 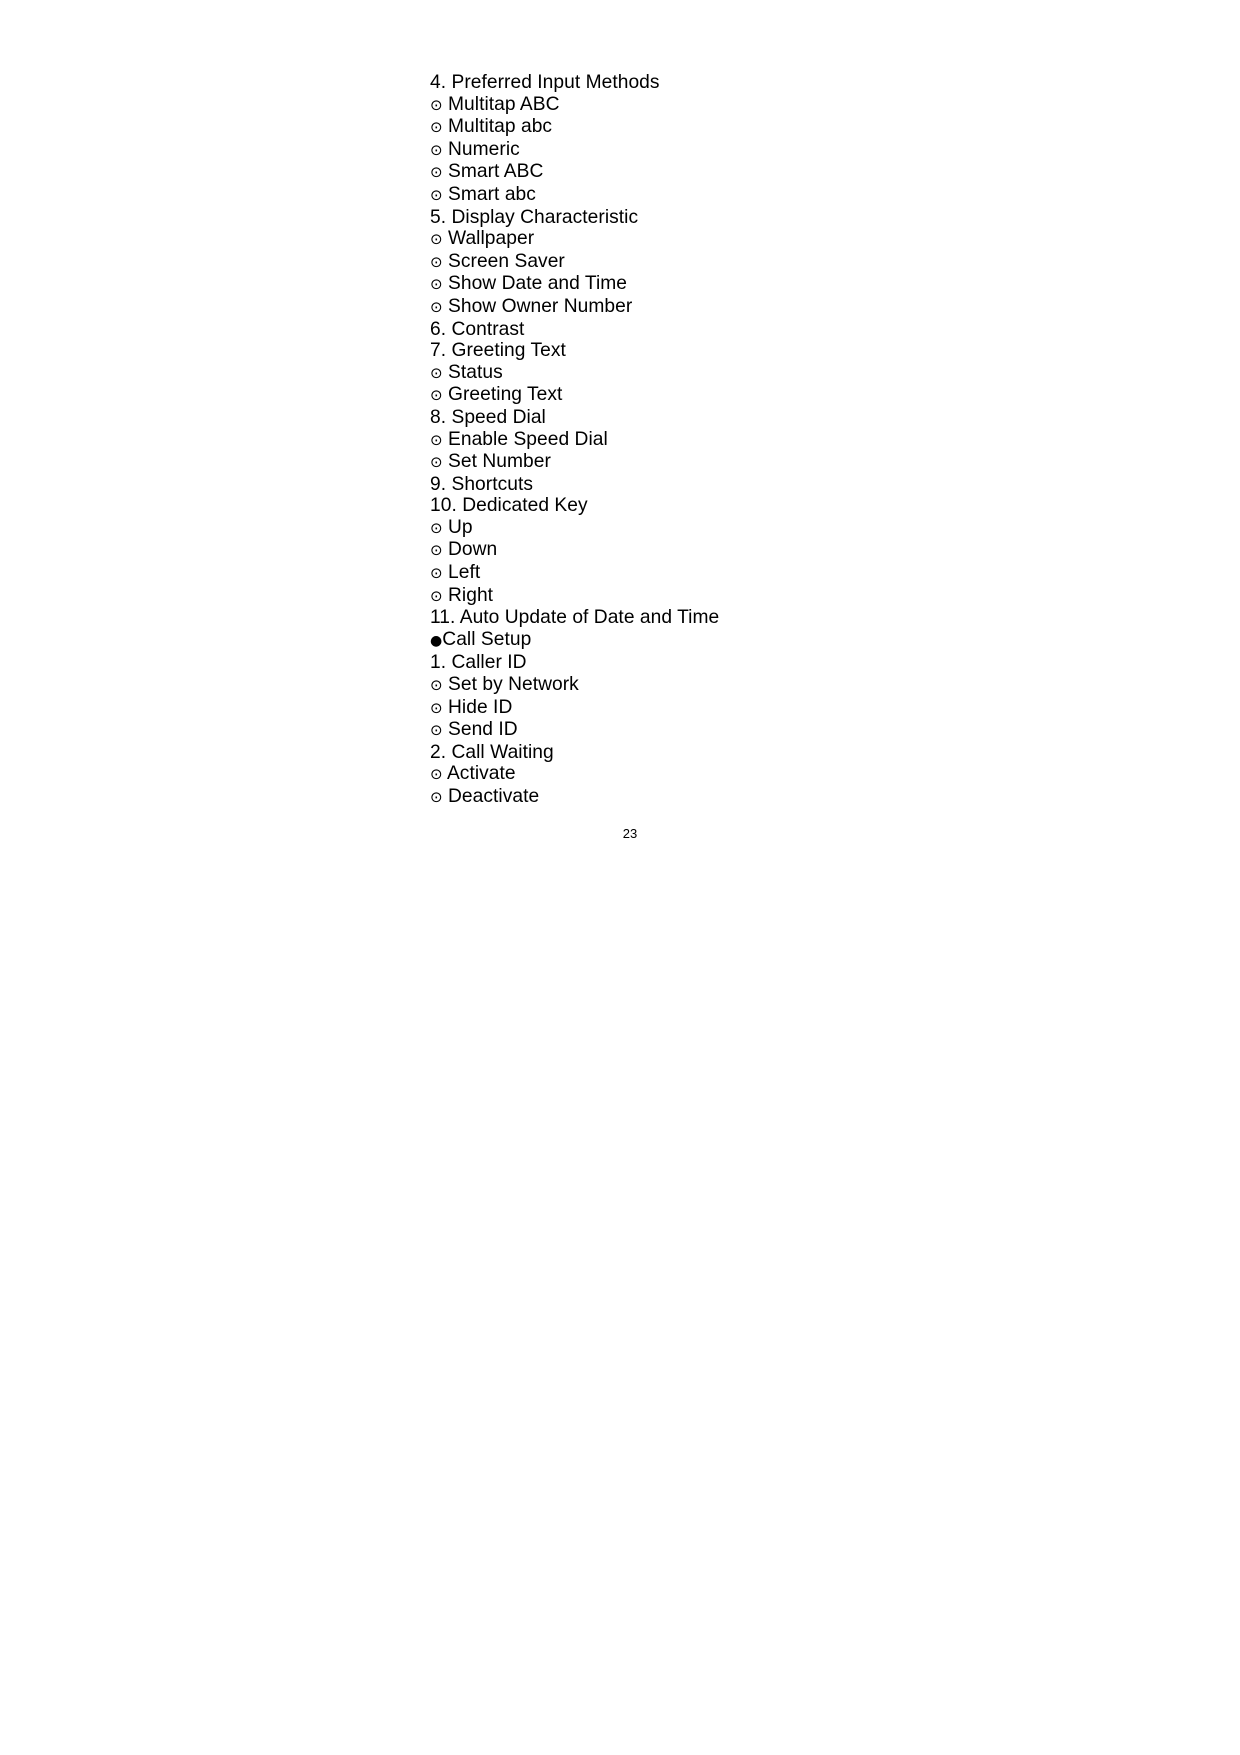 What do you see at coordinates (790, 105) in the screenshot?
I see `list-item: ⊙ Multitap ABC` at bounding box center [790, 105].